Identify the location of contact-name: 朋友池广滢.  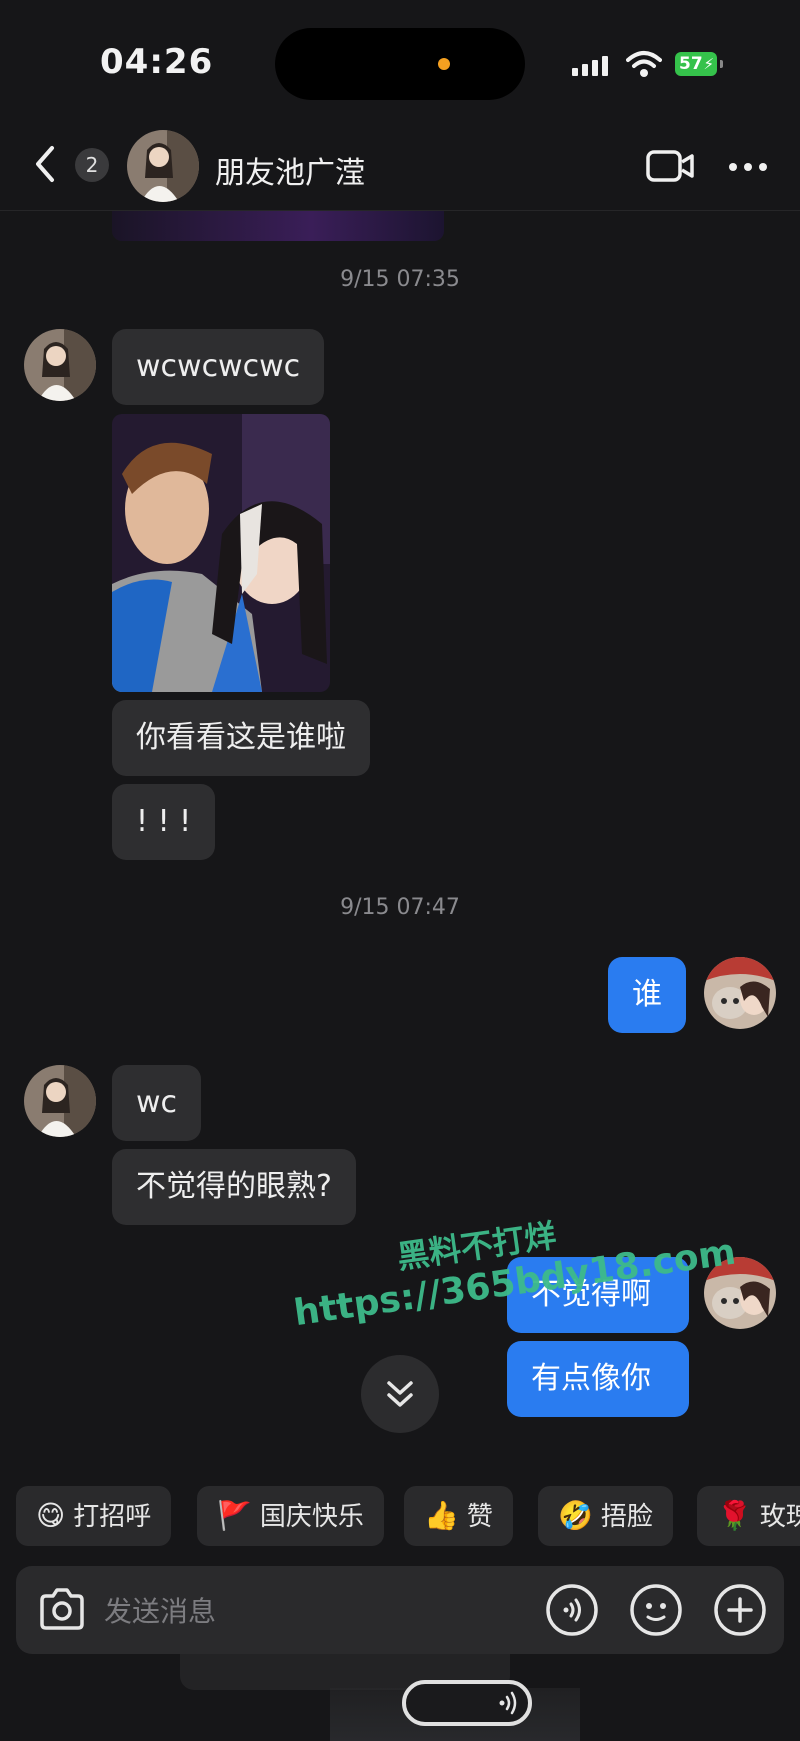
(290, 170).